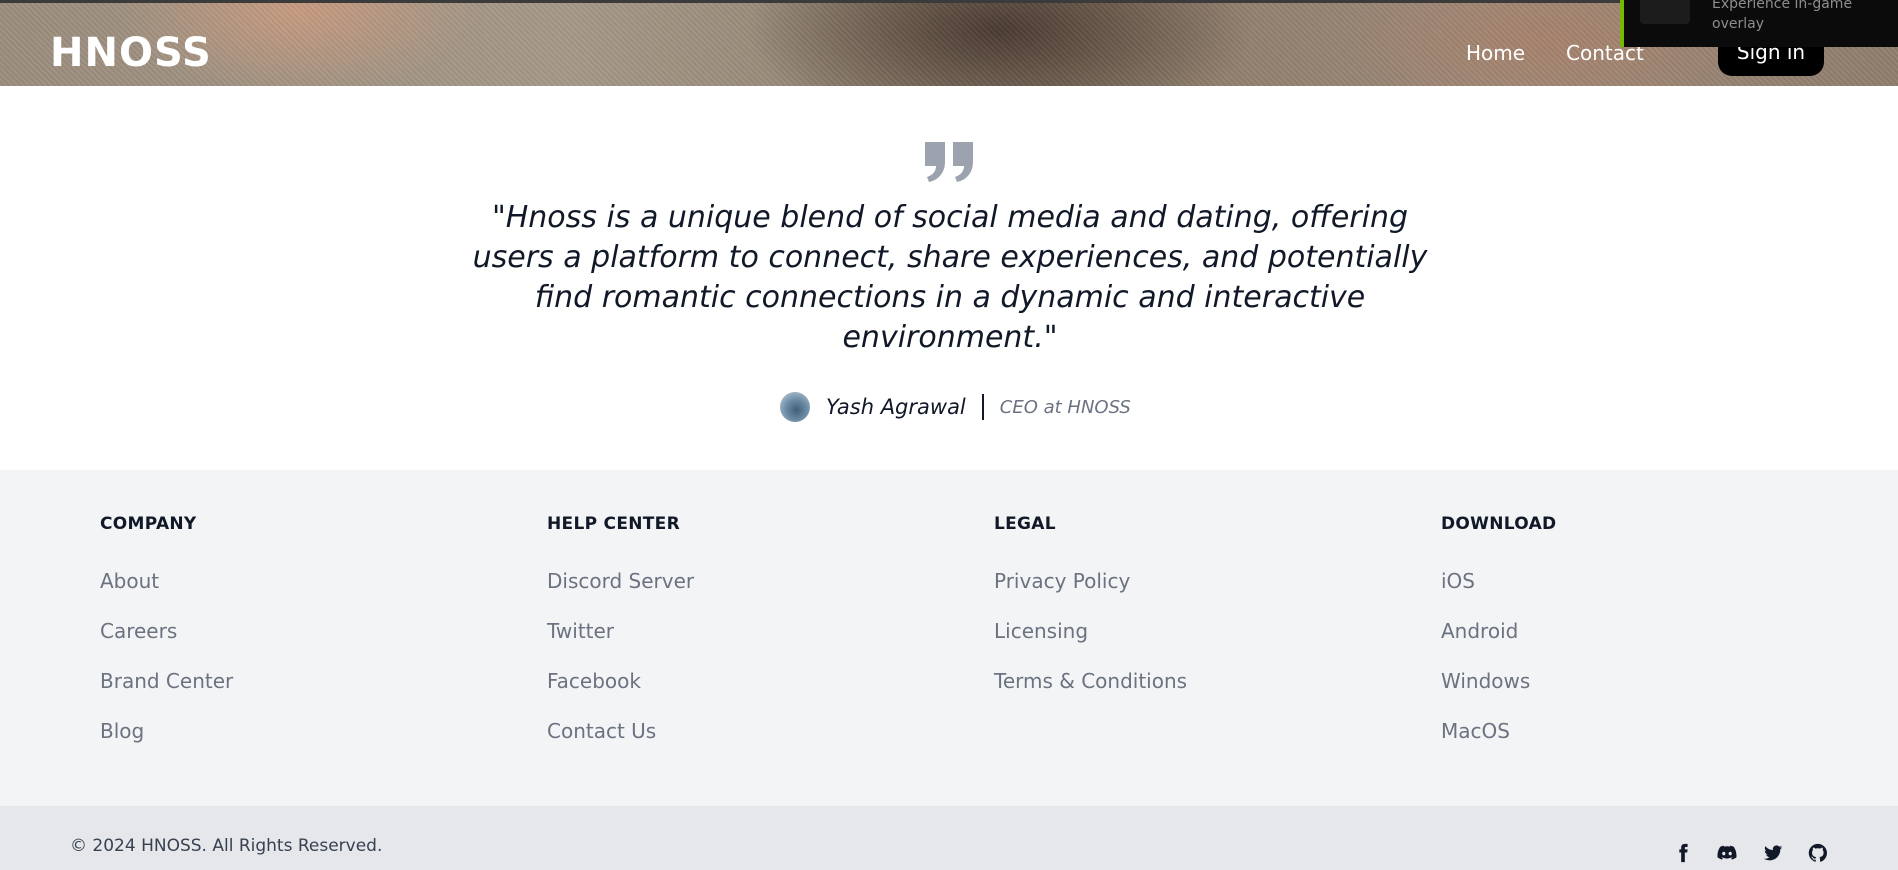  I want to click on footer-column-title: DOWNLOAD, so click(1499, 524).